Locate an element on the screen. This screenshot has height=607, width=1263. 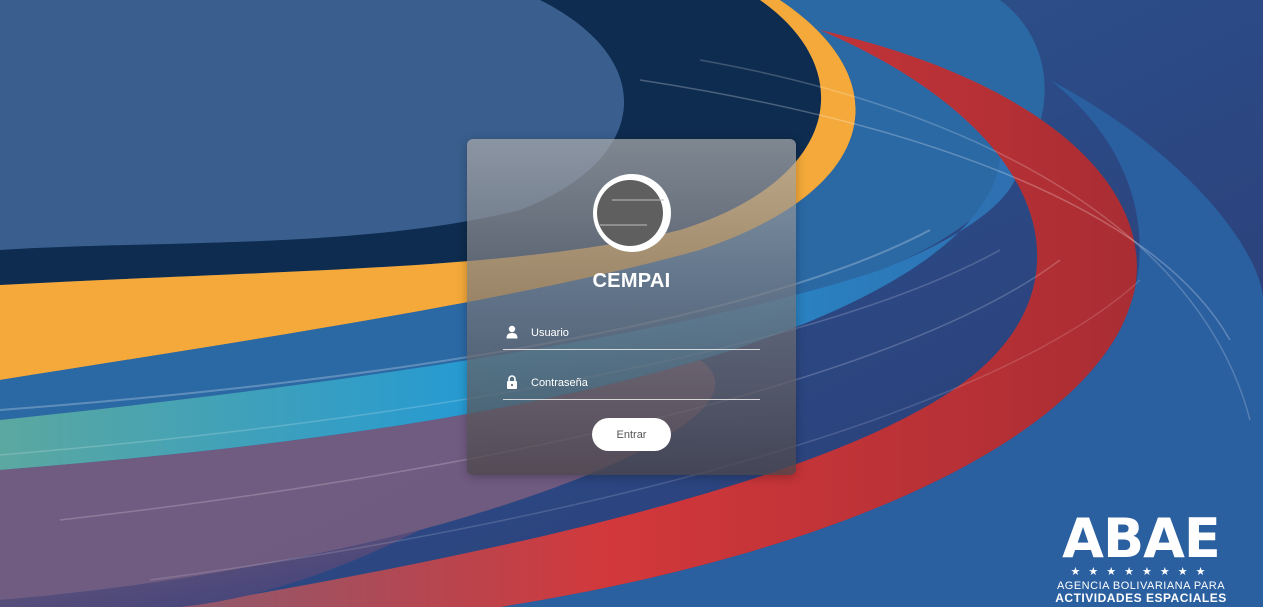
user-icon is located at coordinates (512, 332).